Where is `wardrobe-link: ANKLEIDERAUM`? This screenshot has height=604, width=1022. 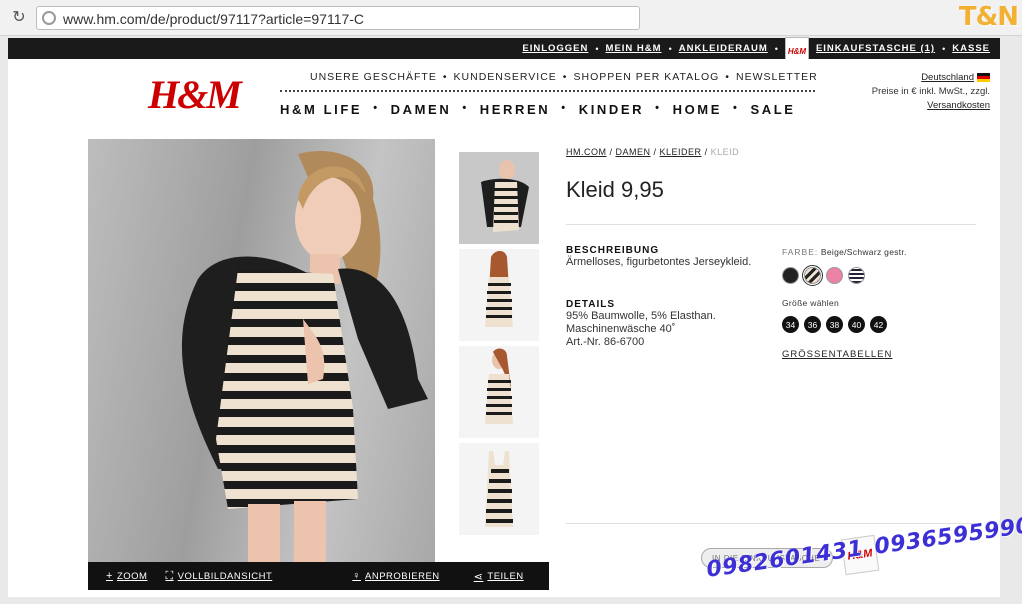
wardrobe-link: ANKLEIDERAUM is located at coordinates (723, 48).